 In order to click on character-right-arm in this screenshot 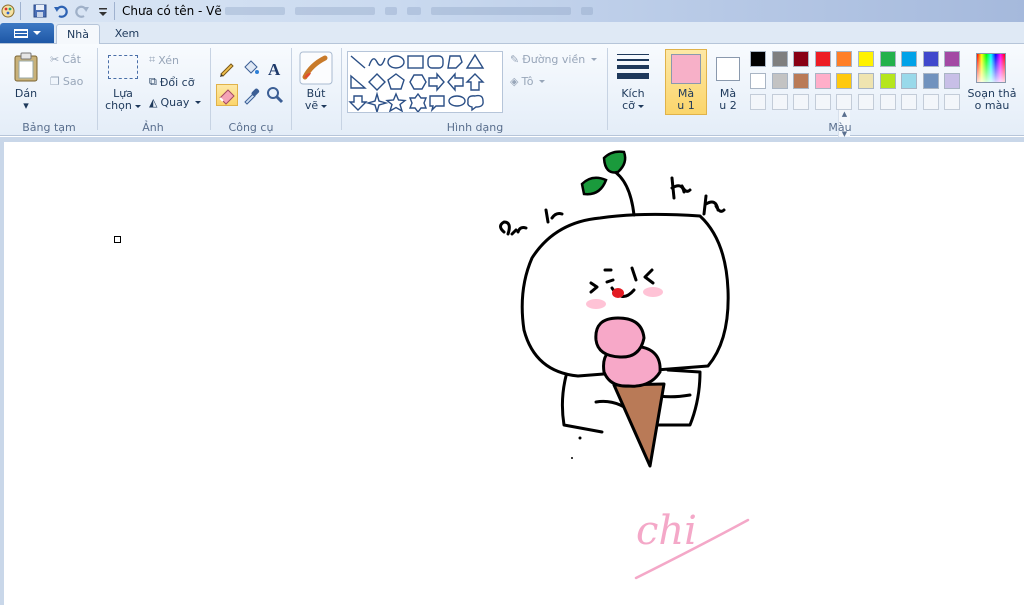, I will do `click(675, 396)`.